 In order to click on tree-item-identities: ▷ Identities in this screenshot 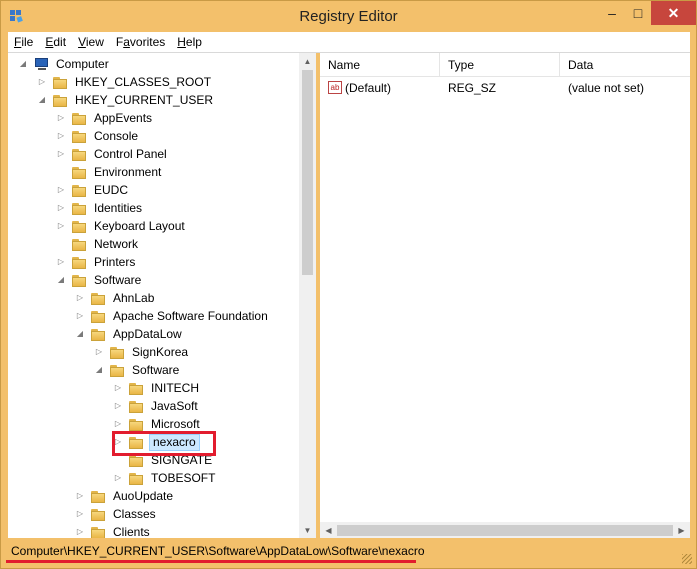, I will do `click(100, 208)`.